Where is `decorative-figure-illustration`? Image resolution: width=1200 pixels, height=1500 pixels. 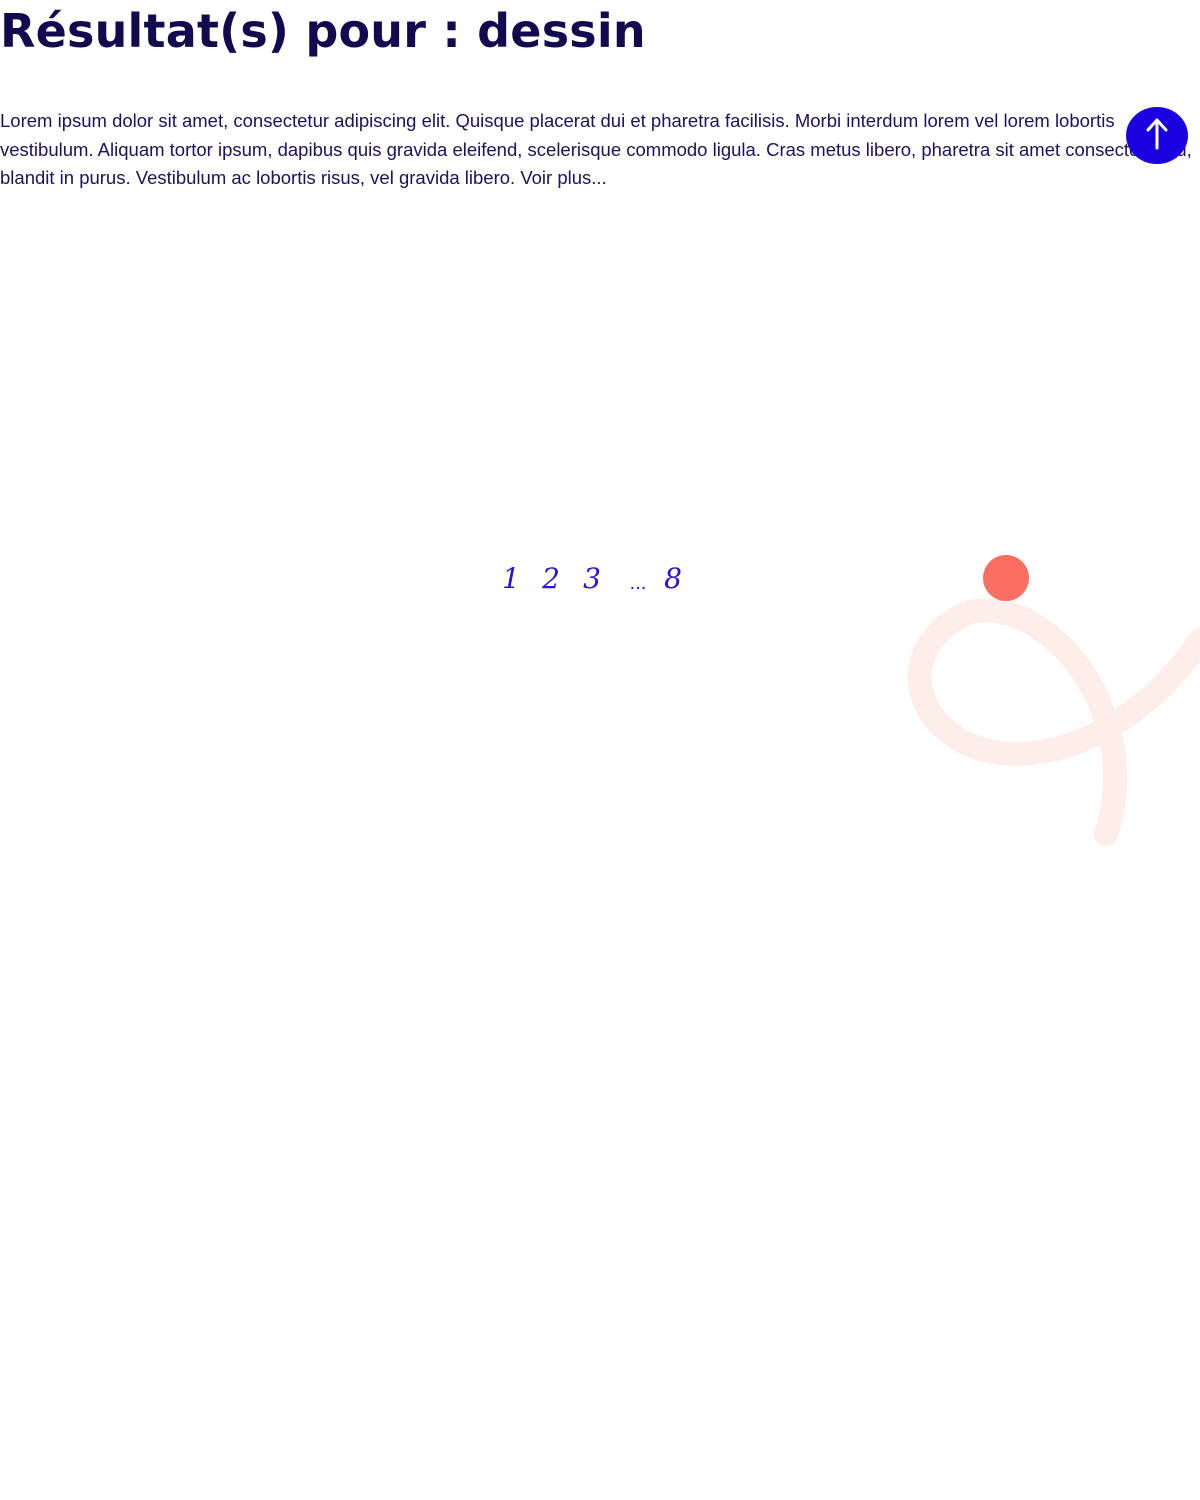
decorative-figure-illustration is located at coordinates (1050, 702).